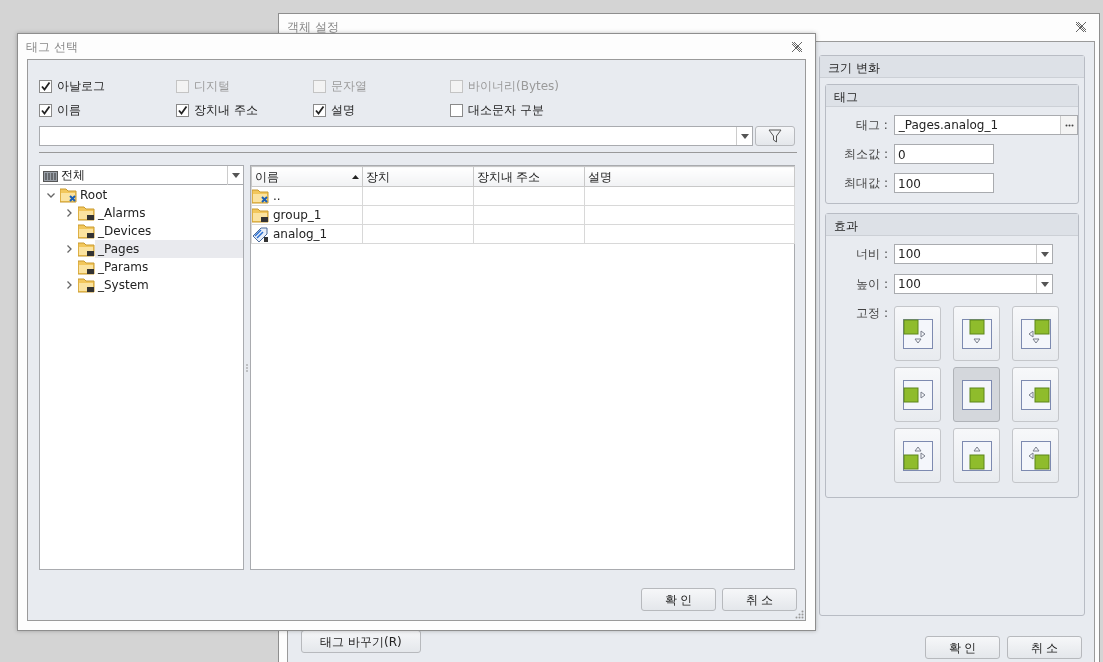  What do you see at coordinates (528, 176) in the screenshot?
I see `column-header: 장치내 주소` at bounding box center [528, 176].